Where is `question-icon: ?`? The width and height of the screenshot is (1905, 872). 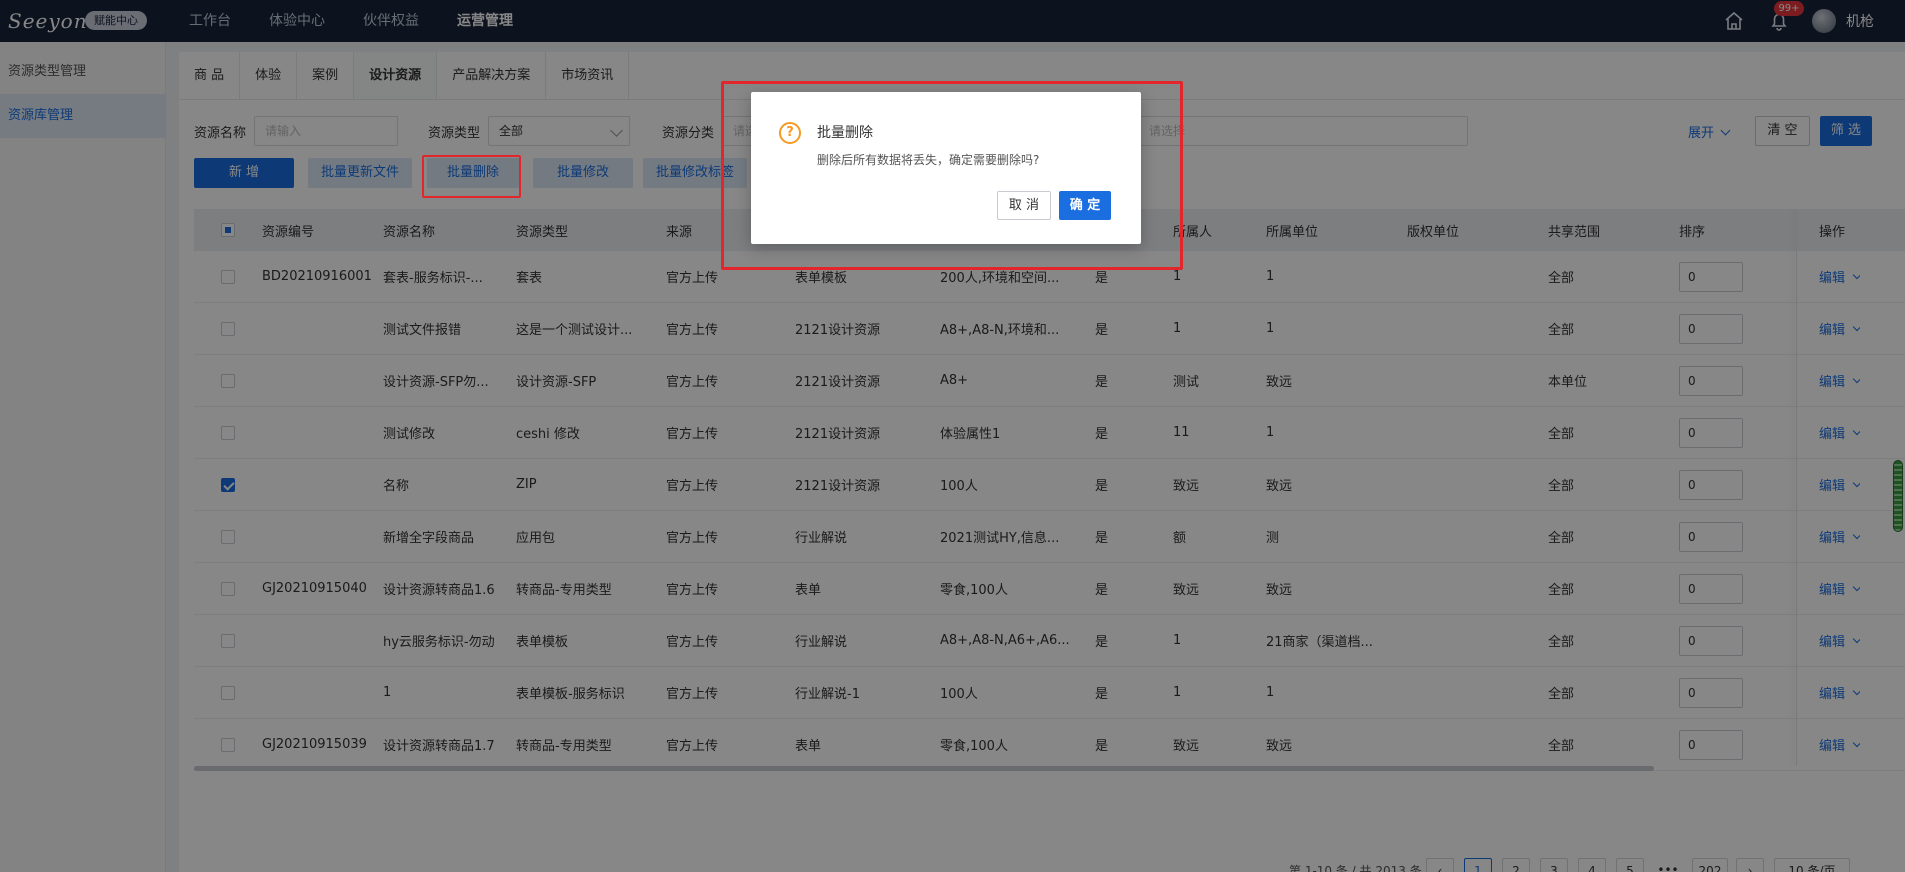
question-icon: ? is located at coordinates (790, 133).